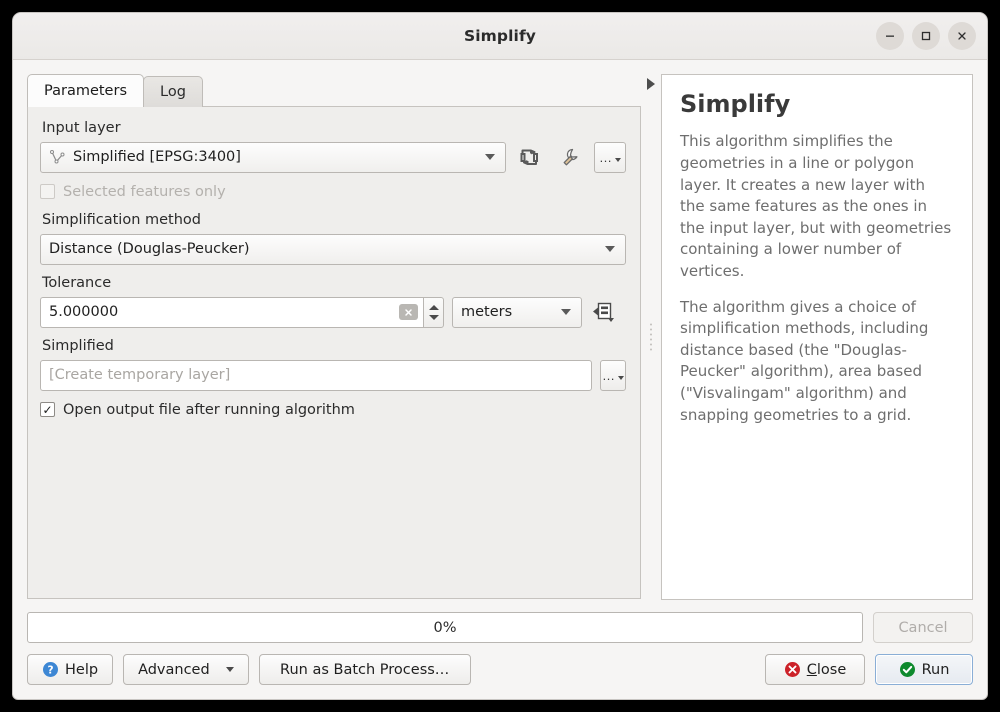 The width and height of the screenshot is (1000, 712). I want to click on wrench-icon, so click(570, 157).